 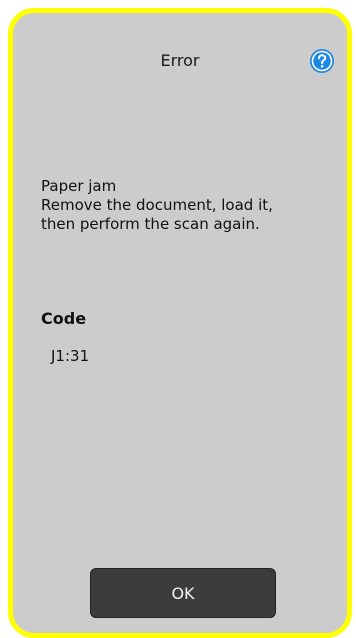 I want to click on message-line: Paper jam, so click(x=79, y=186).